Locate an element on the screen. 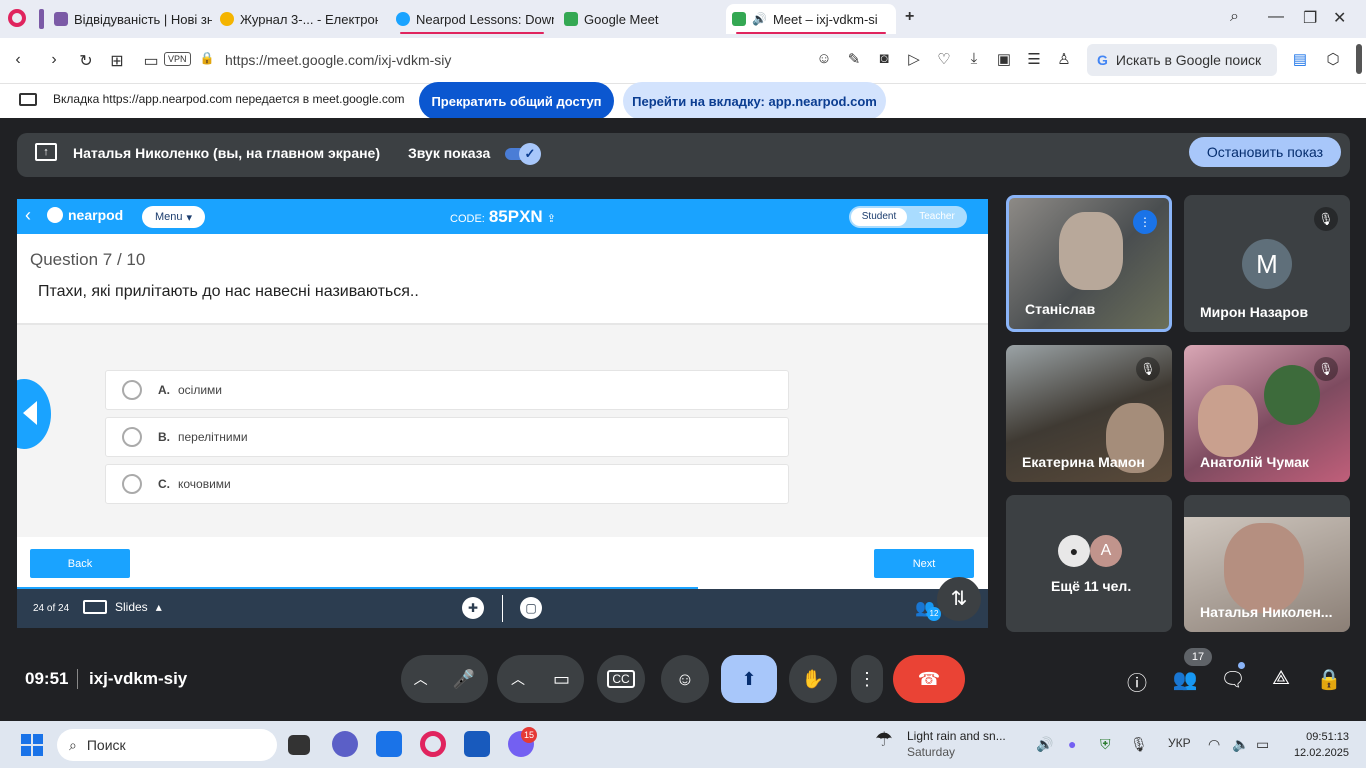 Image resolution: width=1366 pixels, height=768 pixels. reactions-button: ☺ is located at coordinates (685, 679).